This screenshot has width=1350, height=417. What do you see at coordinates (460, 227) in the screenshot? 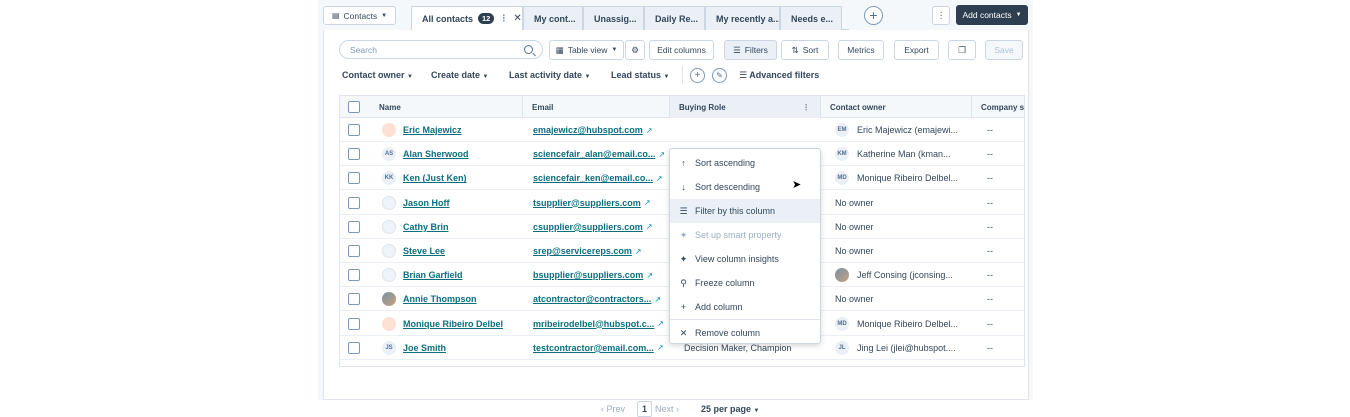
I see `contact-name-link: Cathy Brin` at bounding box center [460, 227].